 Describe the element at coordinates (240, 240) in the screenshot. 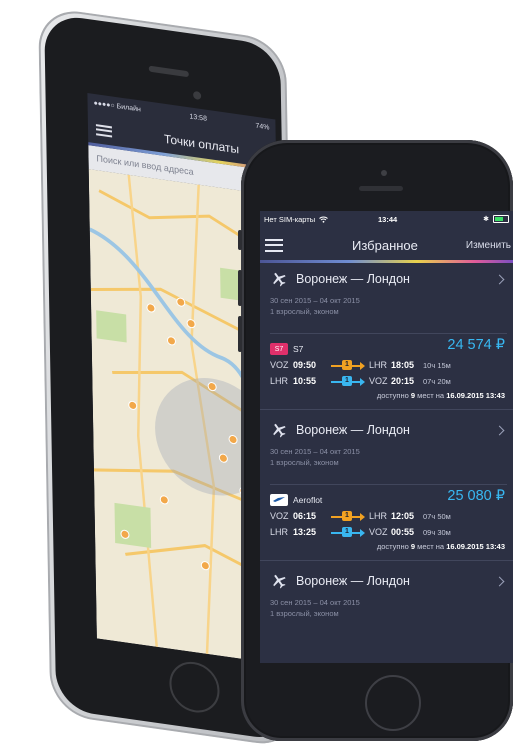

I see `mute-switch` at that location.